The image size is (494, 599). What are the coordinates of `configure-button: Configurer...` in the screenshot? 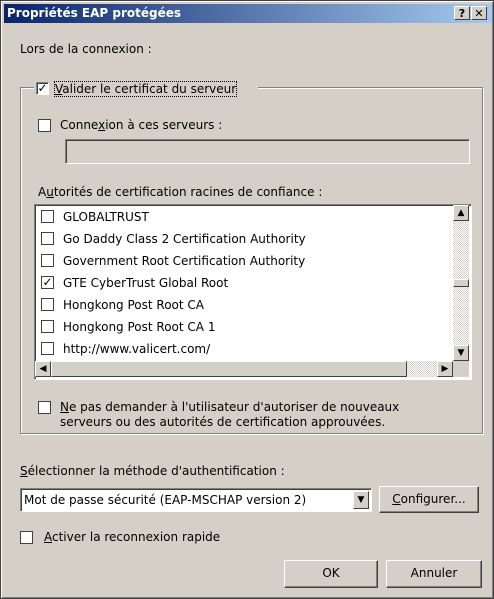 It's located at (429, 499).